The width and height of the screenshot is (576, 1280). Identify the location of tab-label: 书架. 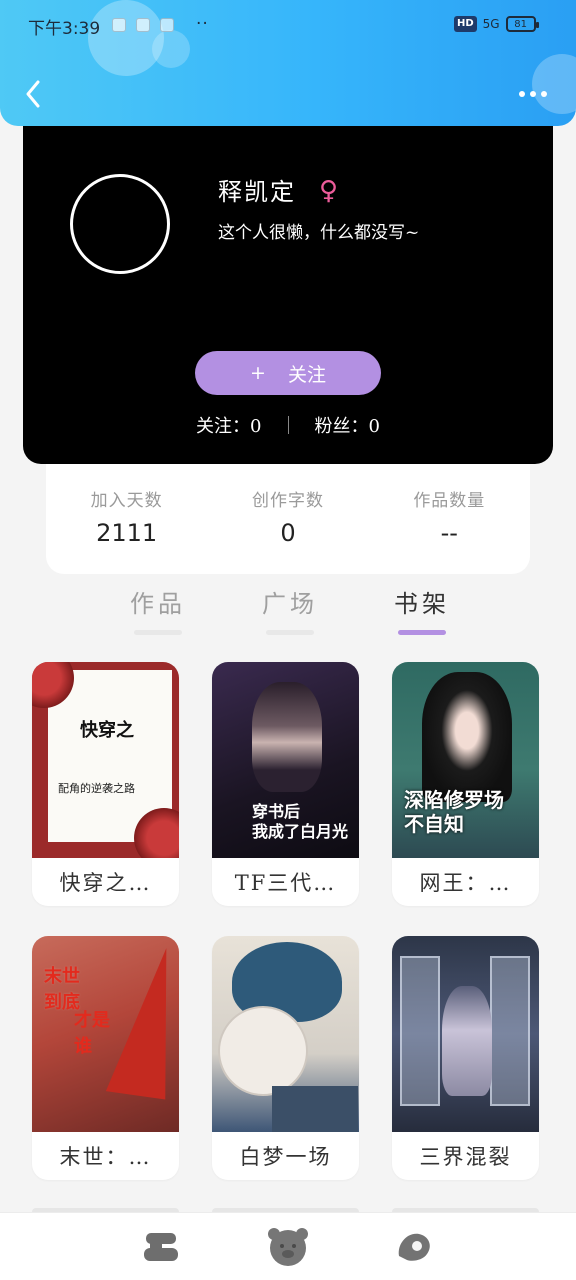
(422, 604).